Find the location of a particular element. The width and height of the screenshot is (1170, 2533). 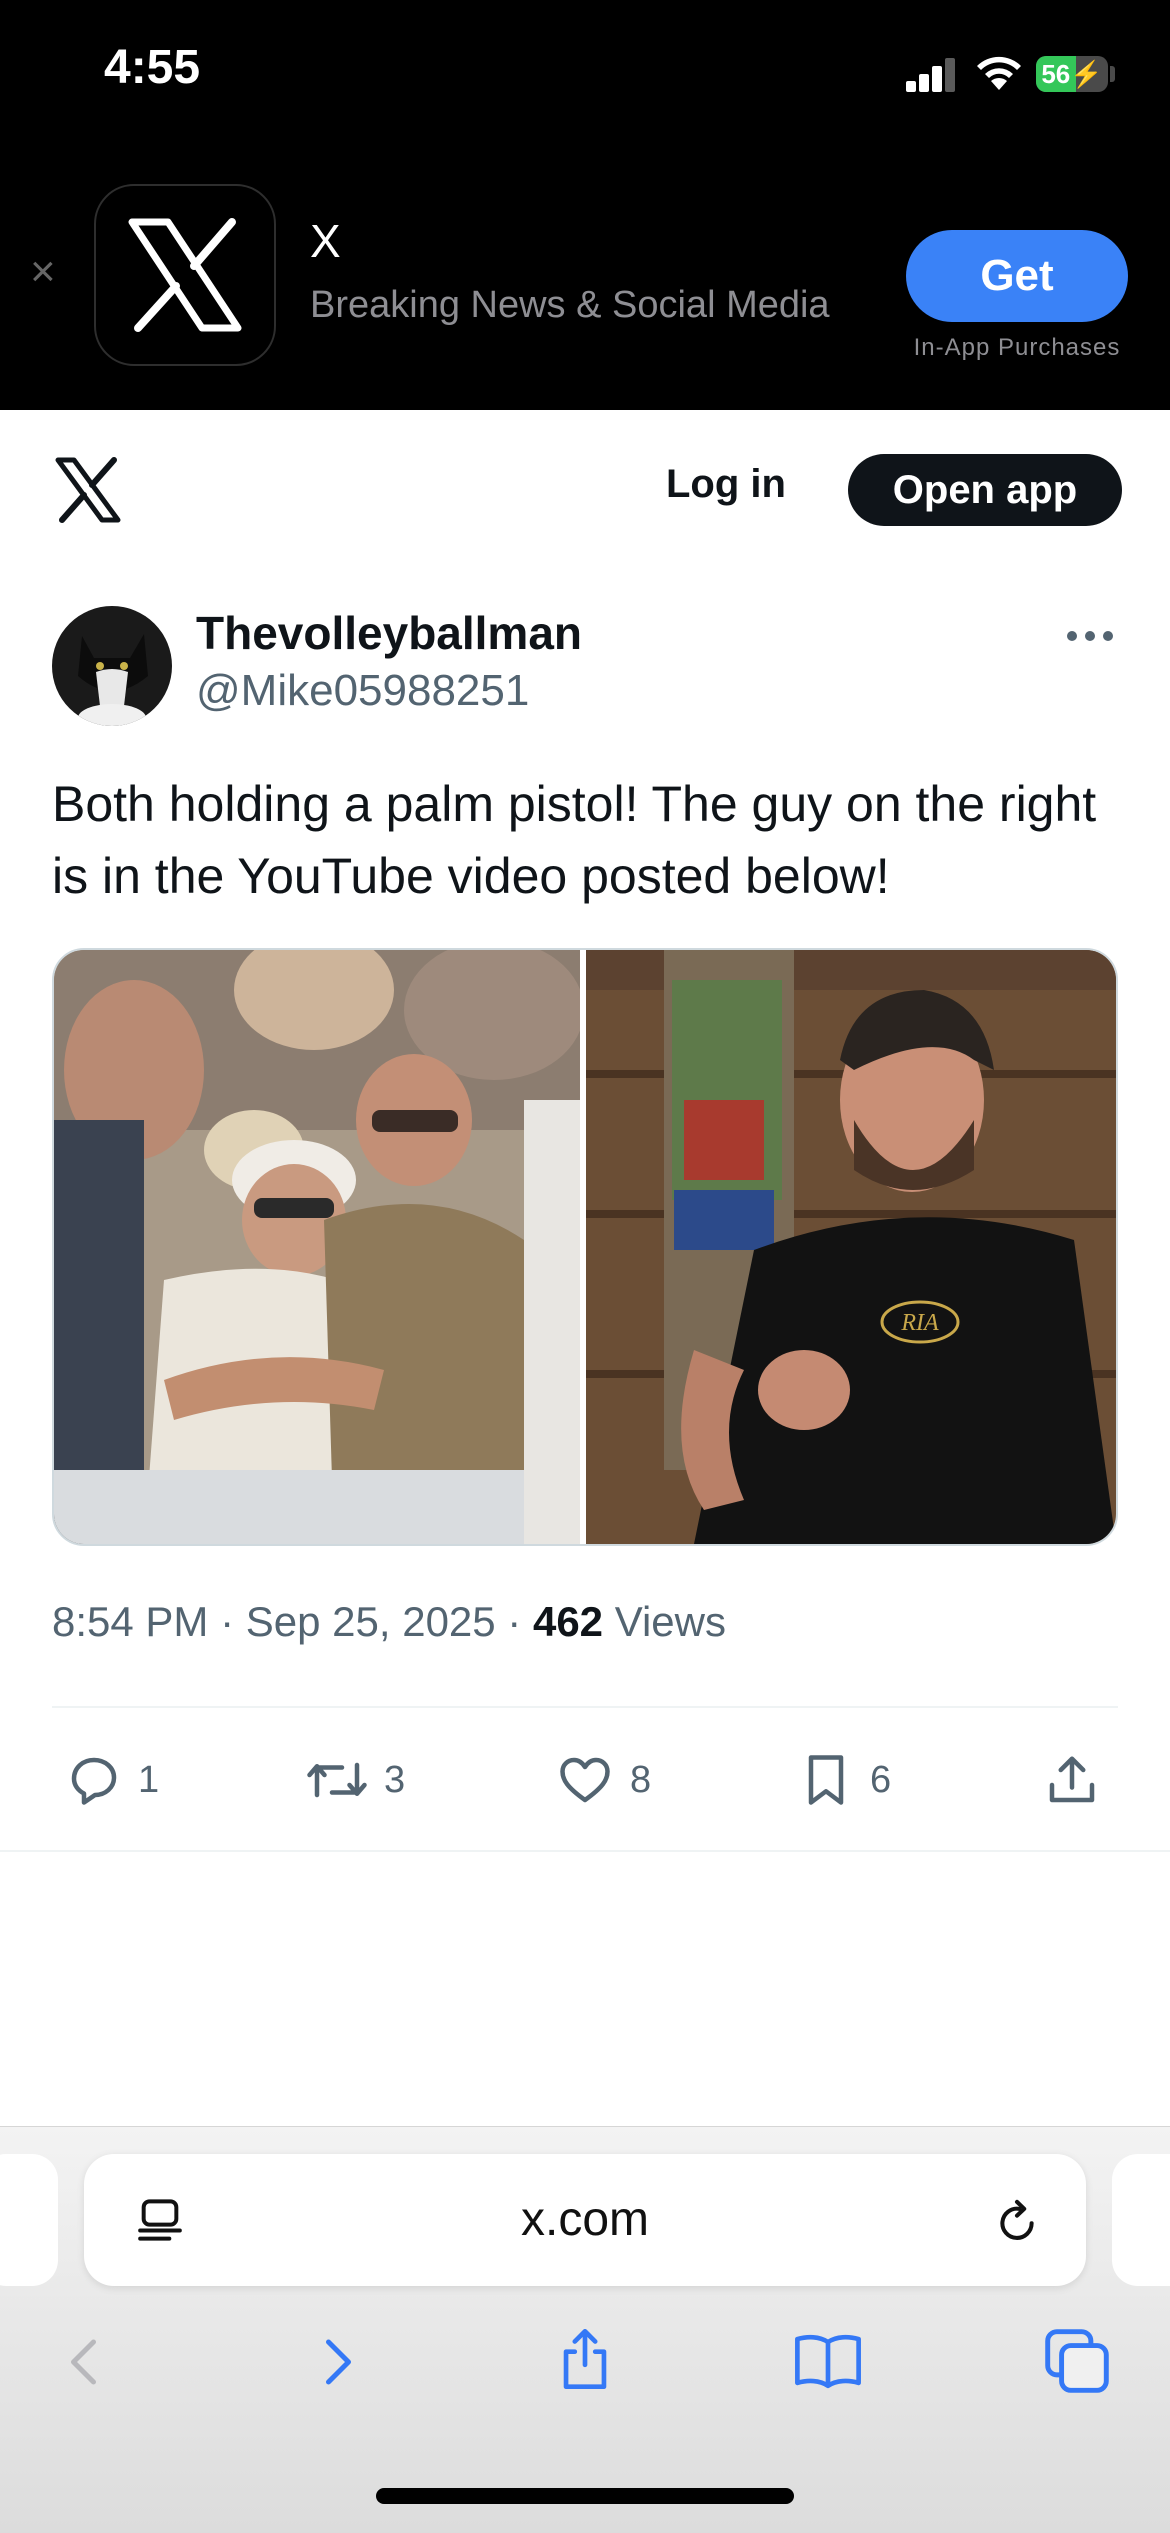

back-icon is located at coordinates (86, 2362).